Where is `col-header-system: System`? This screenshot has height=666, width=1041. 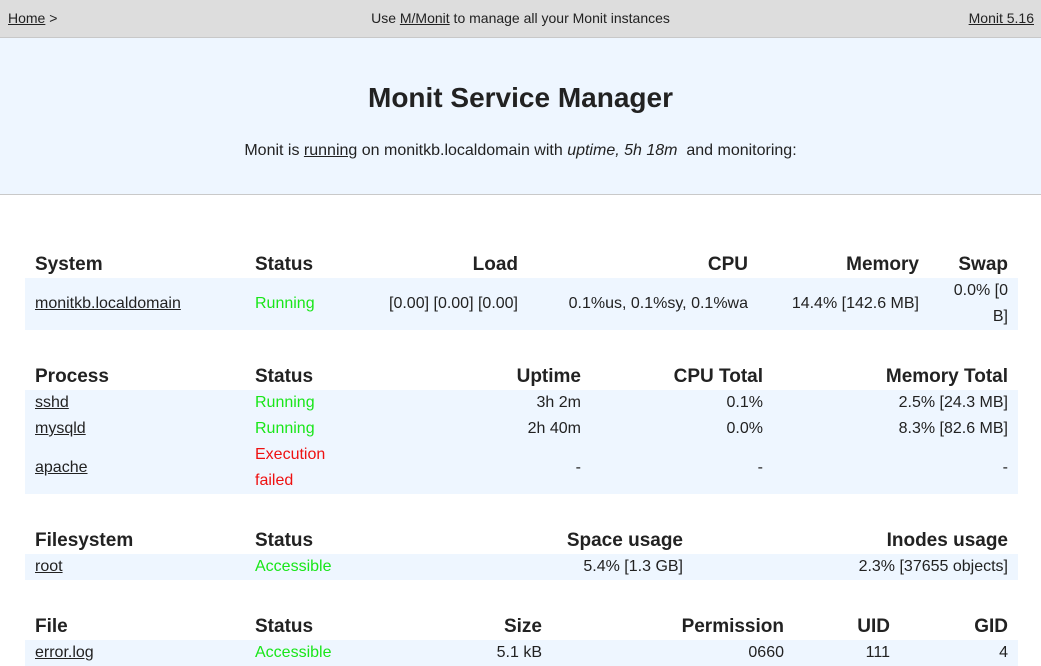 col-header-system: System is located at coordinates (69, 264).